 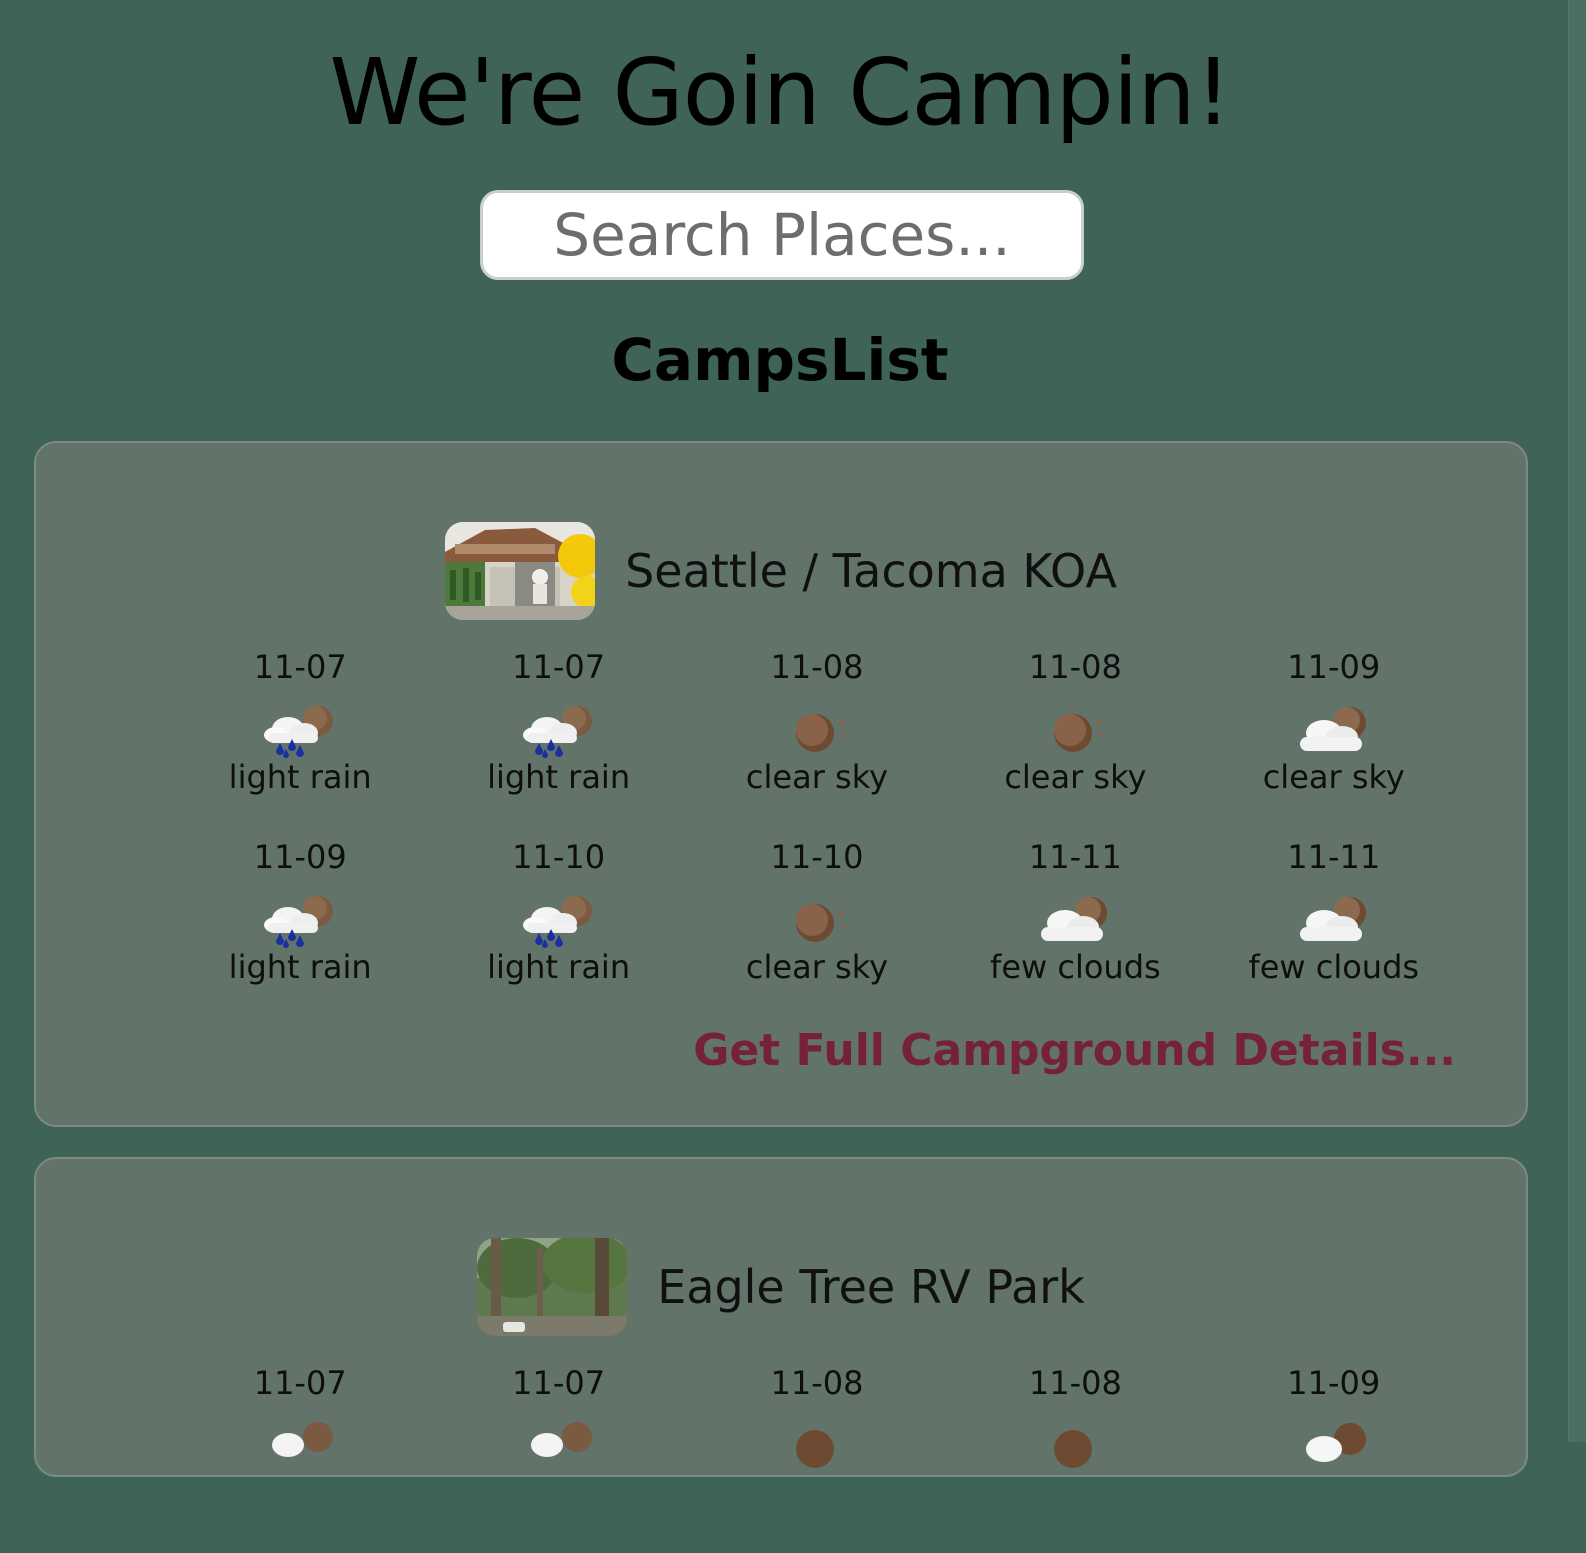 I want to click on search-box, so click(x=782, y=235).